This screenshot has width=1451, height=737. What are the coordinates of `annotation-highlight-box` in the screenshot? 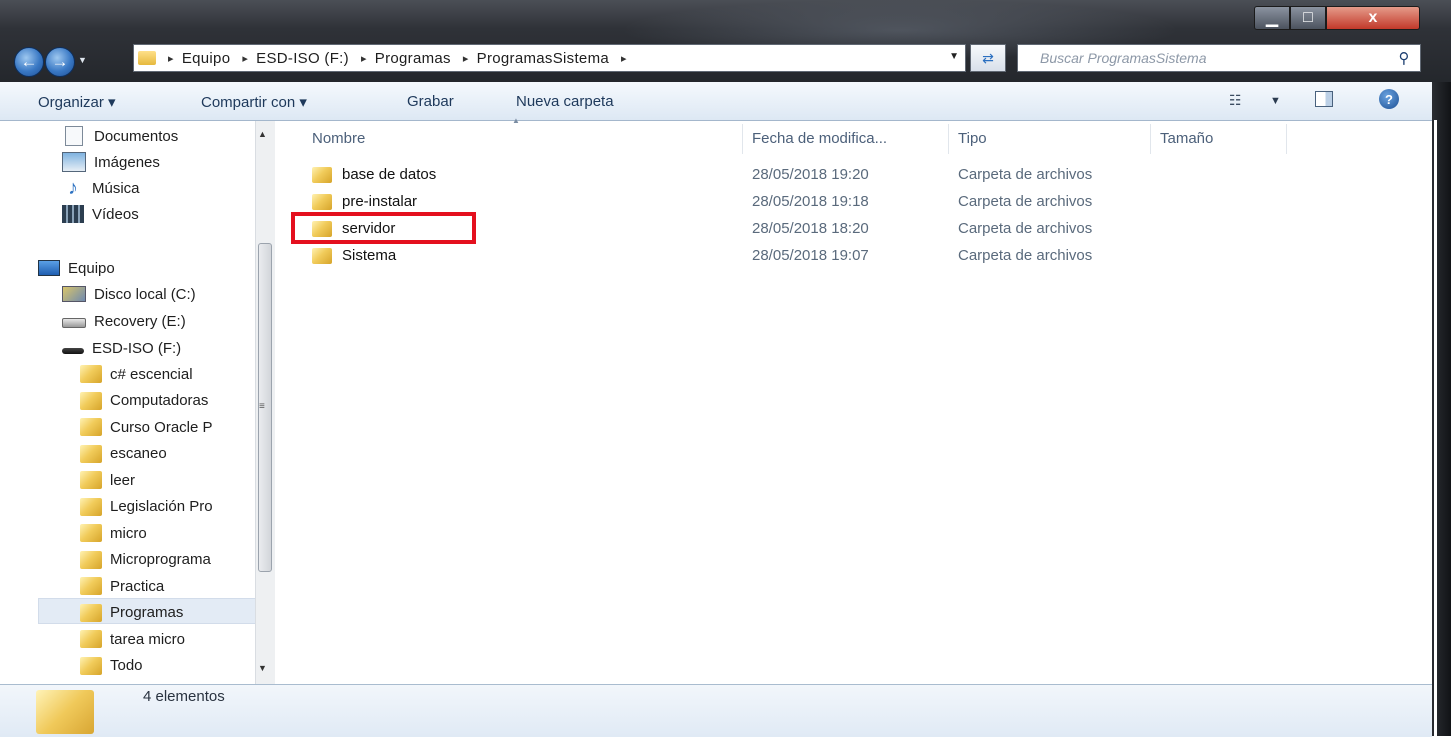 It's located at (383, 228).